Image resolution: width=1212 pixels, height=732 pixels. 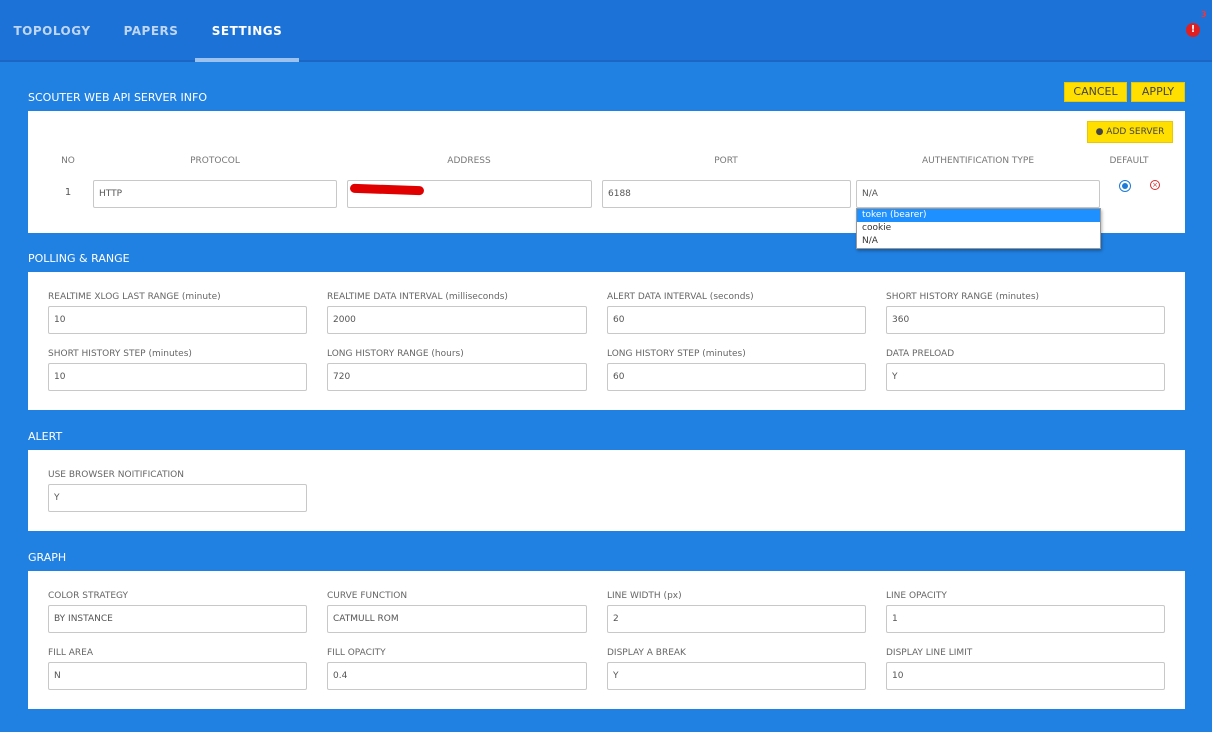 What do you see at coordinates (1129, 161) in the screenshot?
I see `column-header-default: DEFAULT` at bounding box center [1129, 161].